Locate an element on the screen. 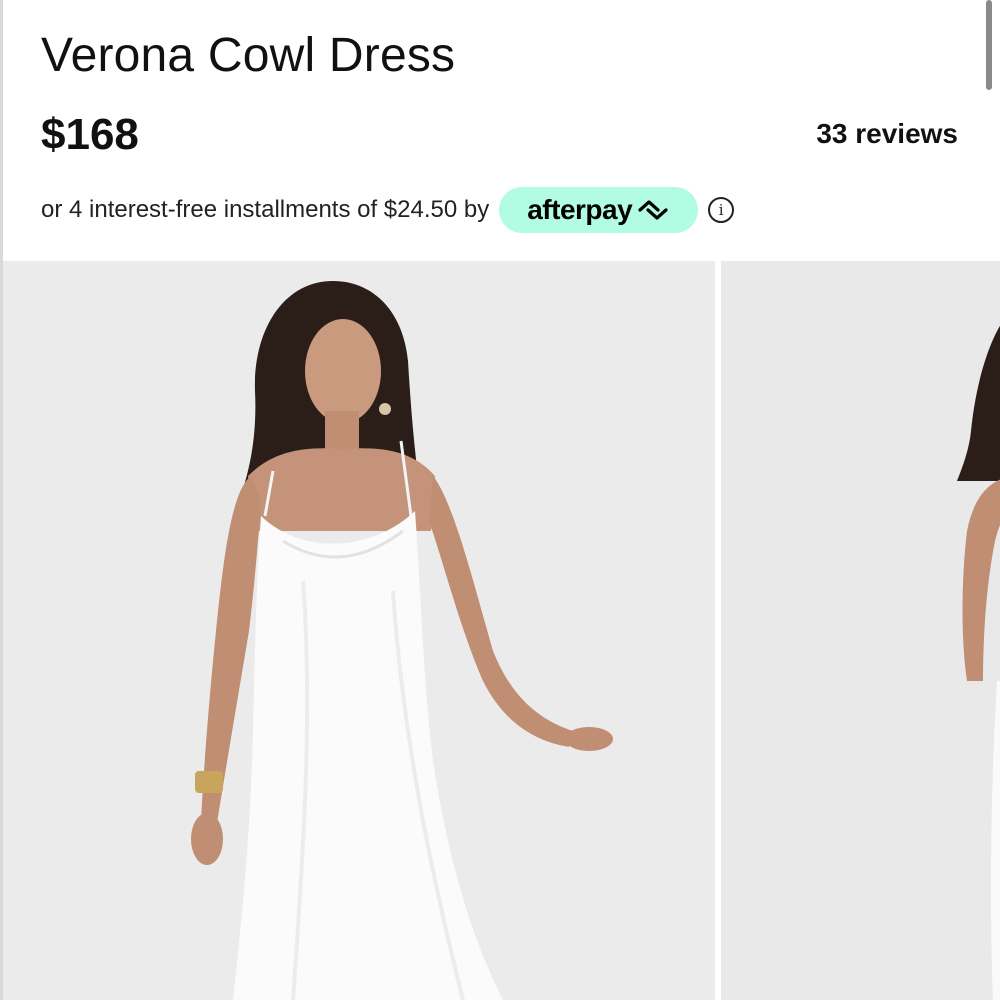 This screenshot has height=1000, width=1000. afterpay-logo-text: afterpay is located at coordinates (580, 209).